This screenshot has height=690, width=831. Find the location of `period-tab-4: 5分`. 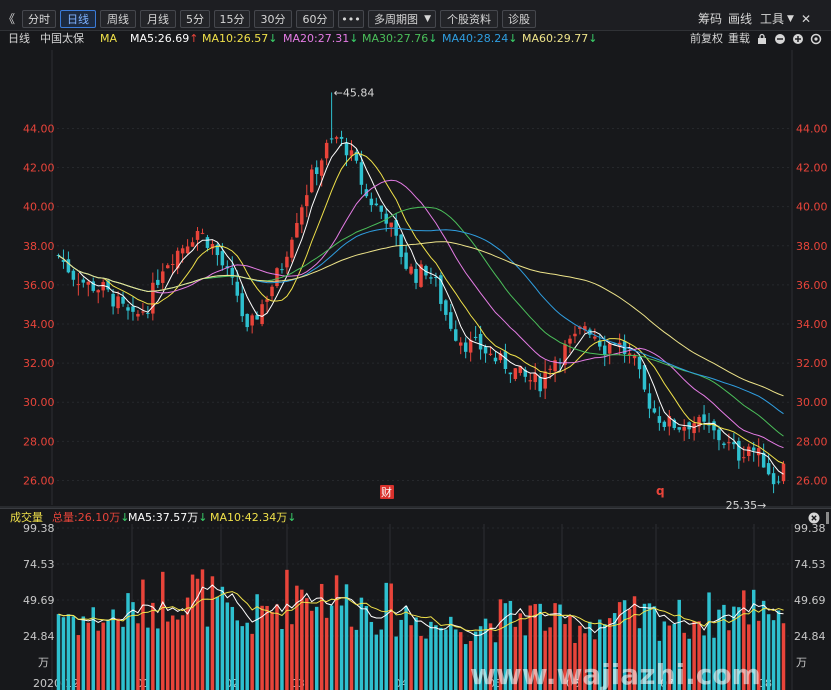

period-tab-4: 5分 is located at coordinates (195, 19).